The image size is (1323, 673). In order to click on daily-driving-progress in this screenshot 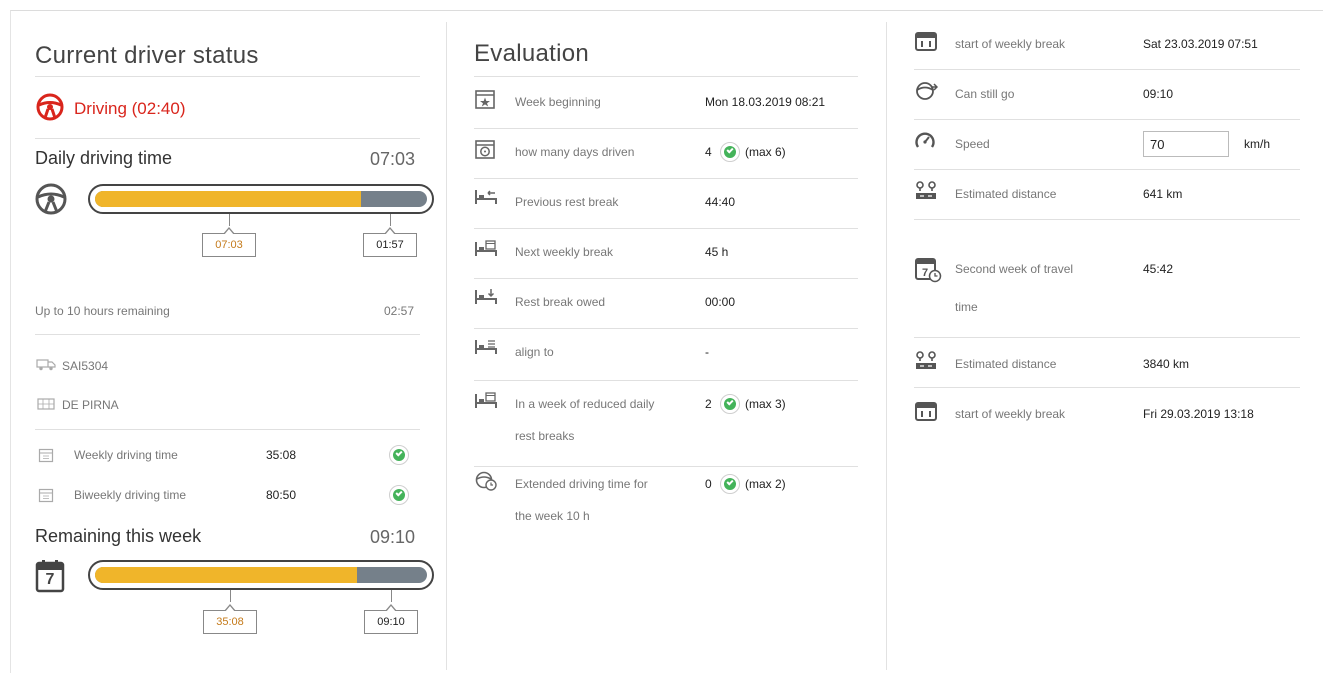, I will do `click(261, 199)`.